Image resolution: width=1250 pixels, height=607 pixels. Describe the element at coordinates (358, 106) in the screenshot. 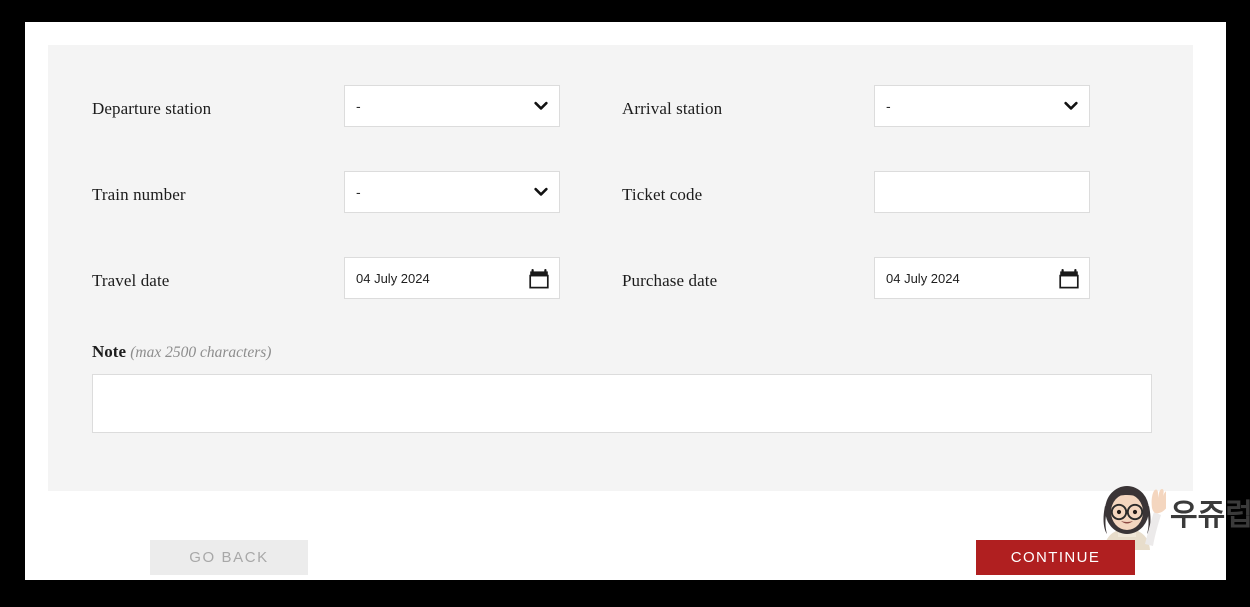

I see `departure-station-value: -` at that location.